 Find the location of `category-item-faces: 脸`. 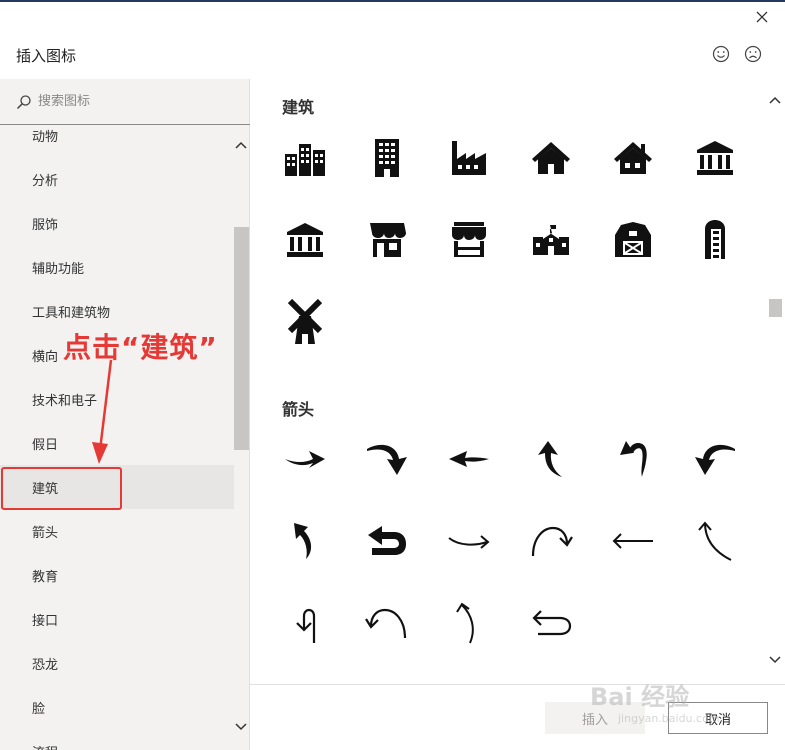

category-item-faces: 脸 is located at coordinates (117, 707).